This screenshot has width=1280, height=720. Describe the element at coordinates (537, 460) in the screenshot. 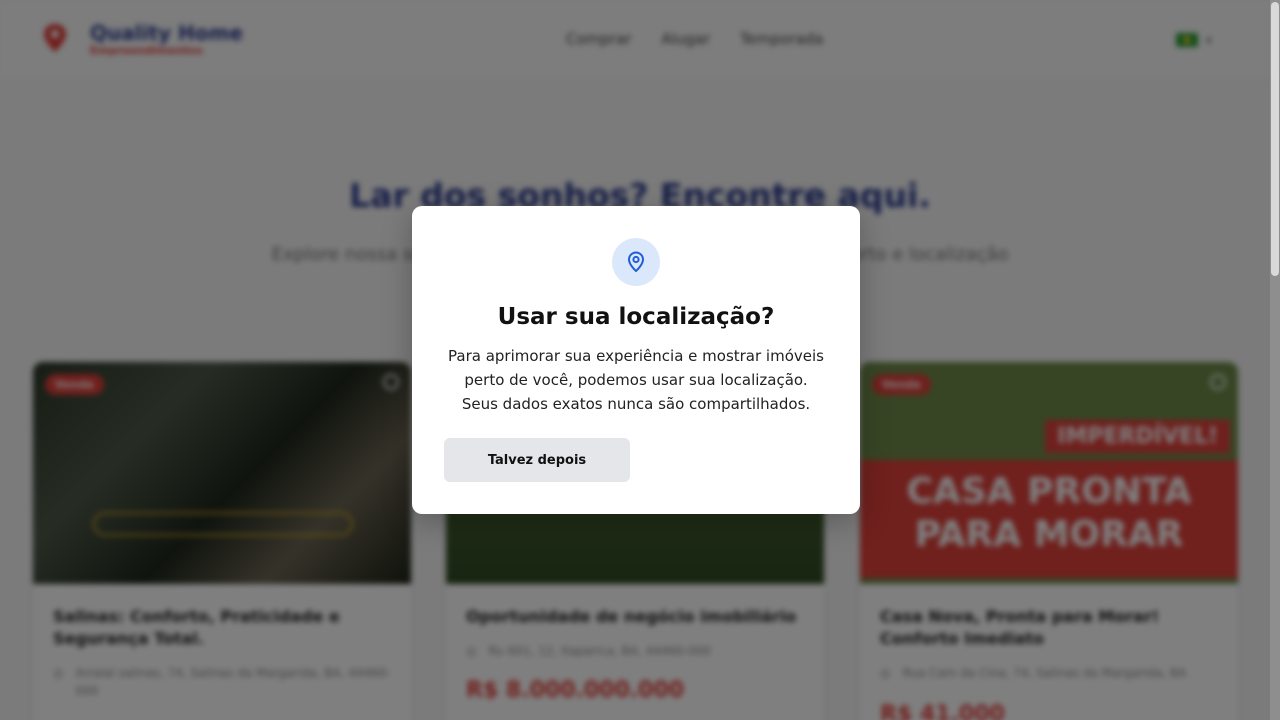

I see `maybe-later-button: Talvez depois` at that location.